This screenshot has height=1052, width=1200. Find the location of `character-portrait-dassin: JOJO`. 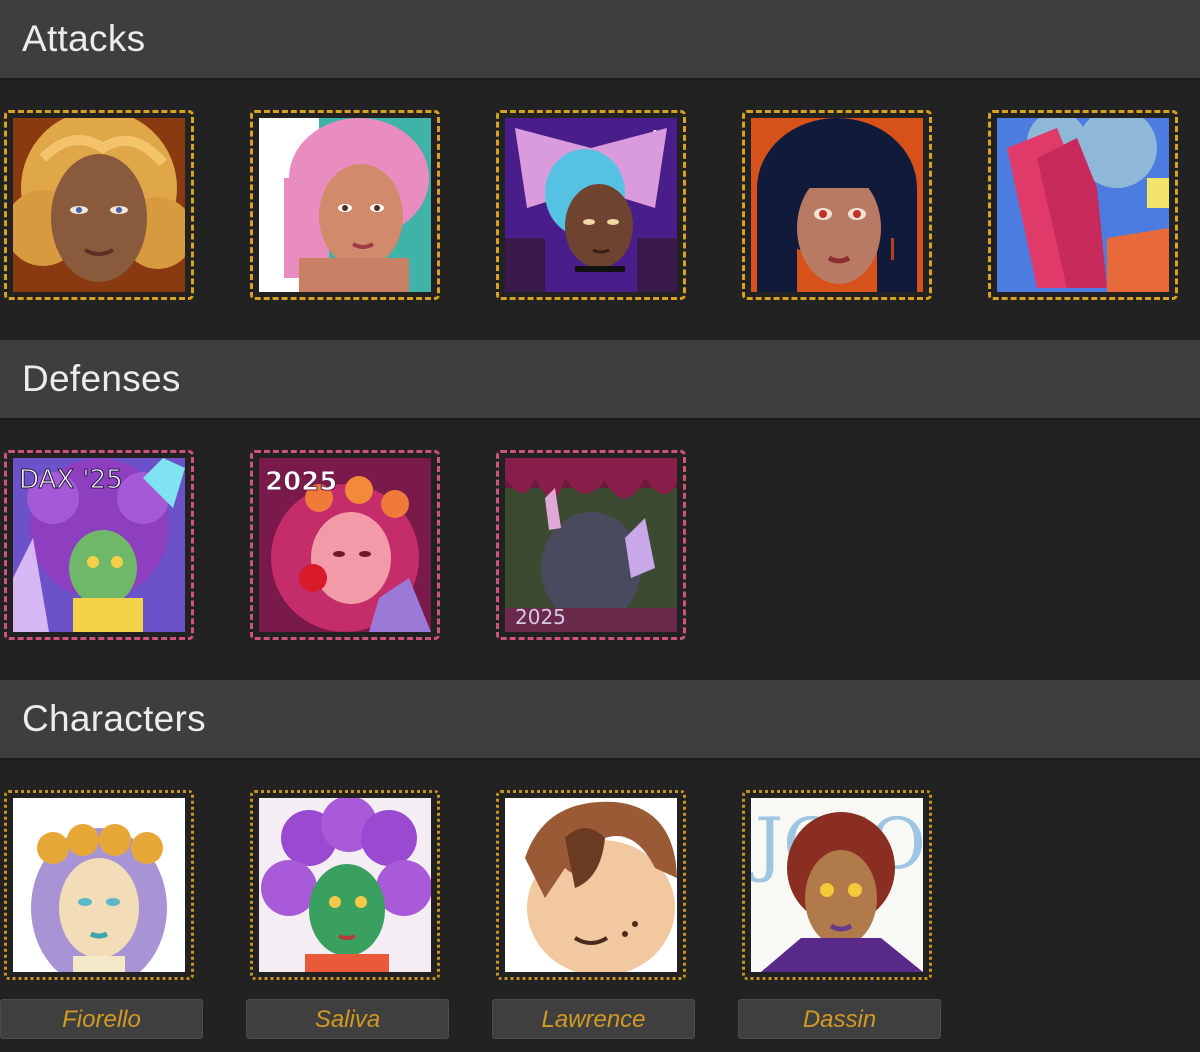

character-portrait-dassin: JOJO is located at coordinates (837, 885).